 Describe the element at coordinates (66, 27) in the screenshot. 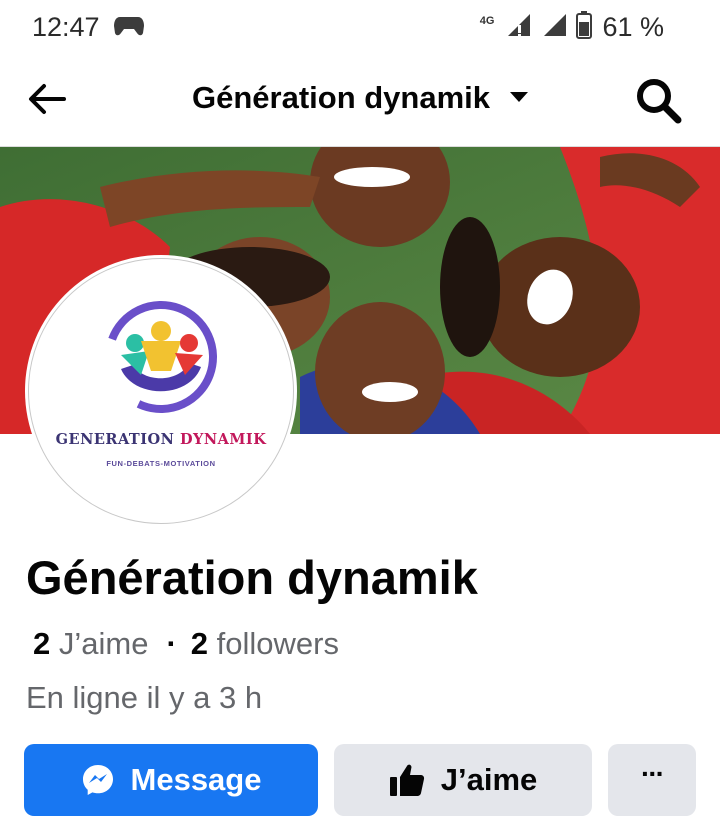

I see `status-time: 12:47` at that location.